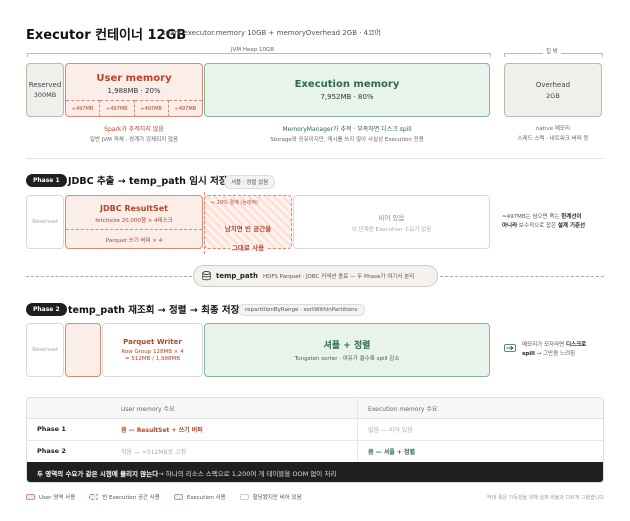 Image resolution: width=630 pixels, height=521 pixels. Describe the element at coordinates (270, 497) in the screenshot. I see `legend-item: 할당됐지만 비어 있음` at that location.